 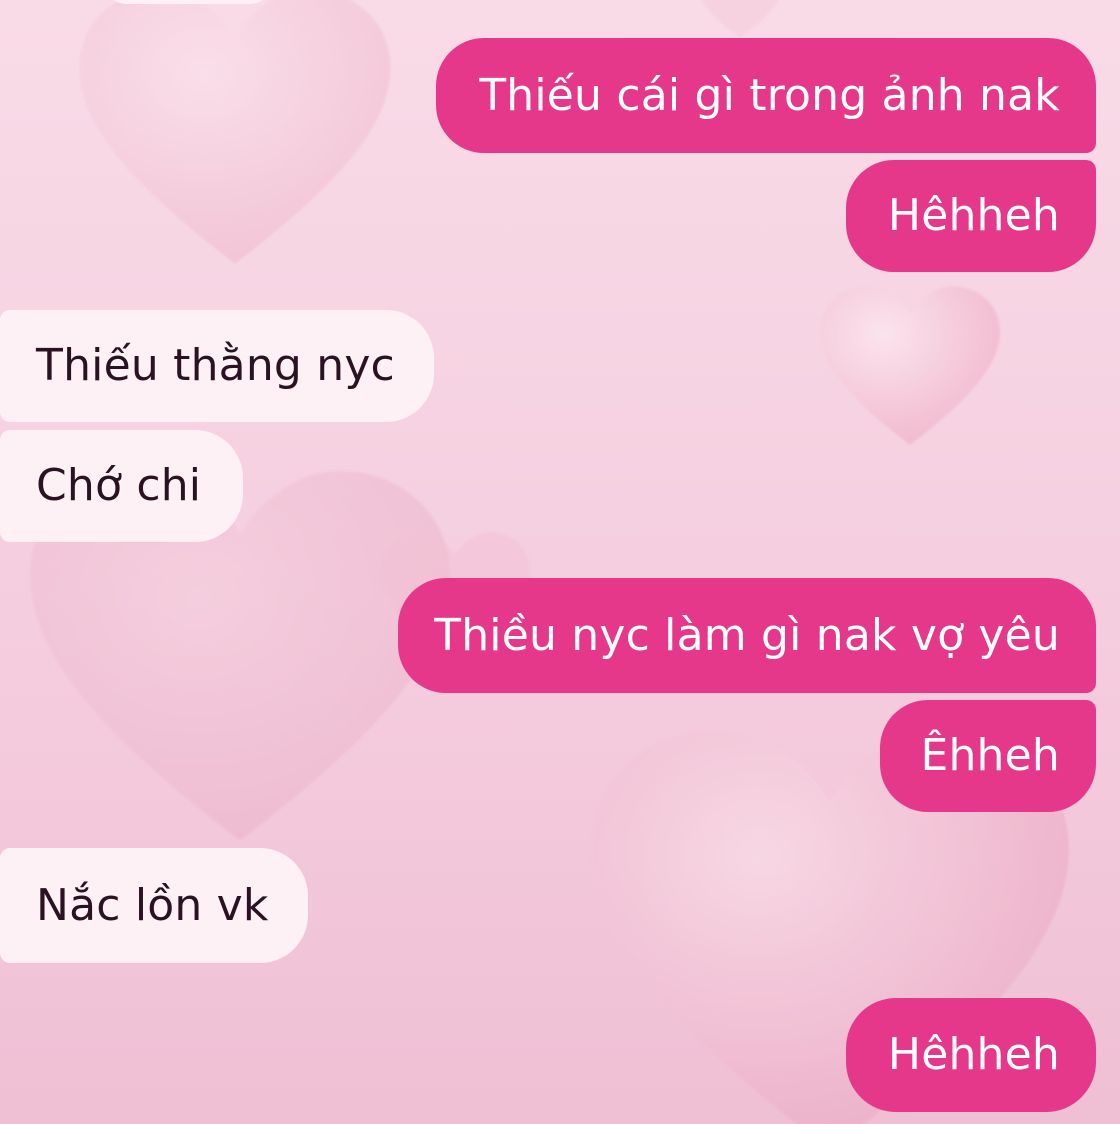 What do you see at coordinates (119, 485) in the screenshot?
I see `message-text: Chớ chi` at bounding box center [119, 485].